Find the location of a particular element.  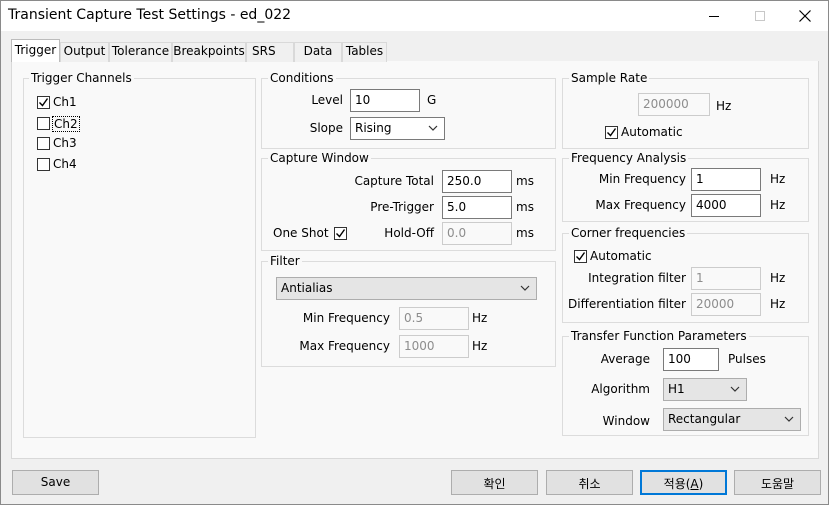

minimize-icon is located at coordinates (714, 16).